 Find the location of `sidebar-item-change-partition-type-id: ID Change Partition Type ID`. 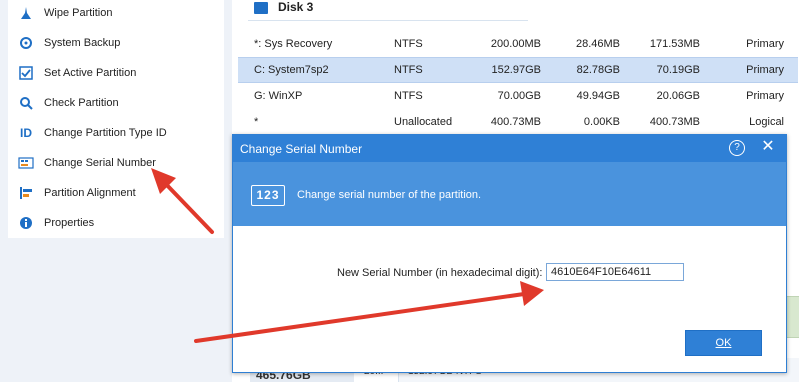

sidebar-item-change-partition-type-id: ID Change Partition Type ID is located at coordinates (92, 133).